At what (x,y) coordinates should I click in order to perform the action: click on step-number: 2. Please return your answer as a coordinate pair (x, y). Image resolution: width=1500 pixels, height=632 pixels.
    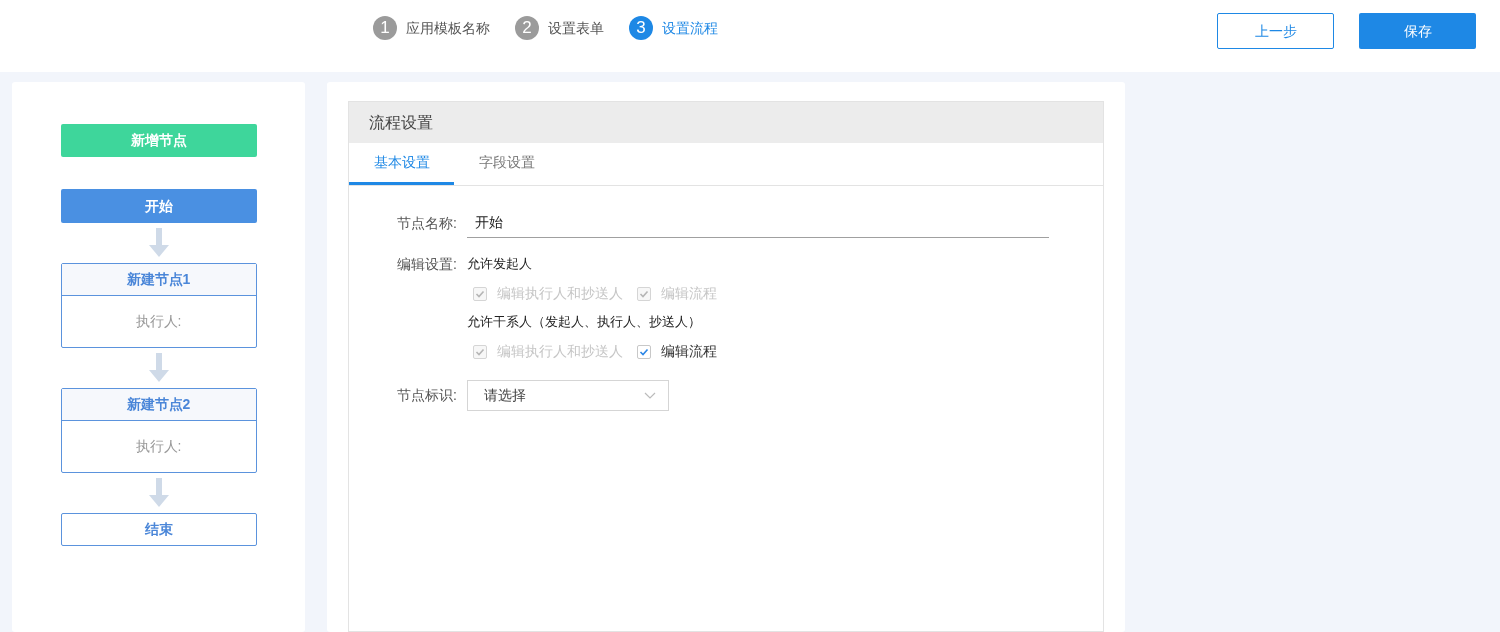
    Looking at the image, I should click on (527, 28).